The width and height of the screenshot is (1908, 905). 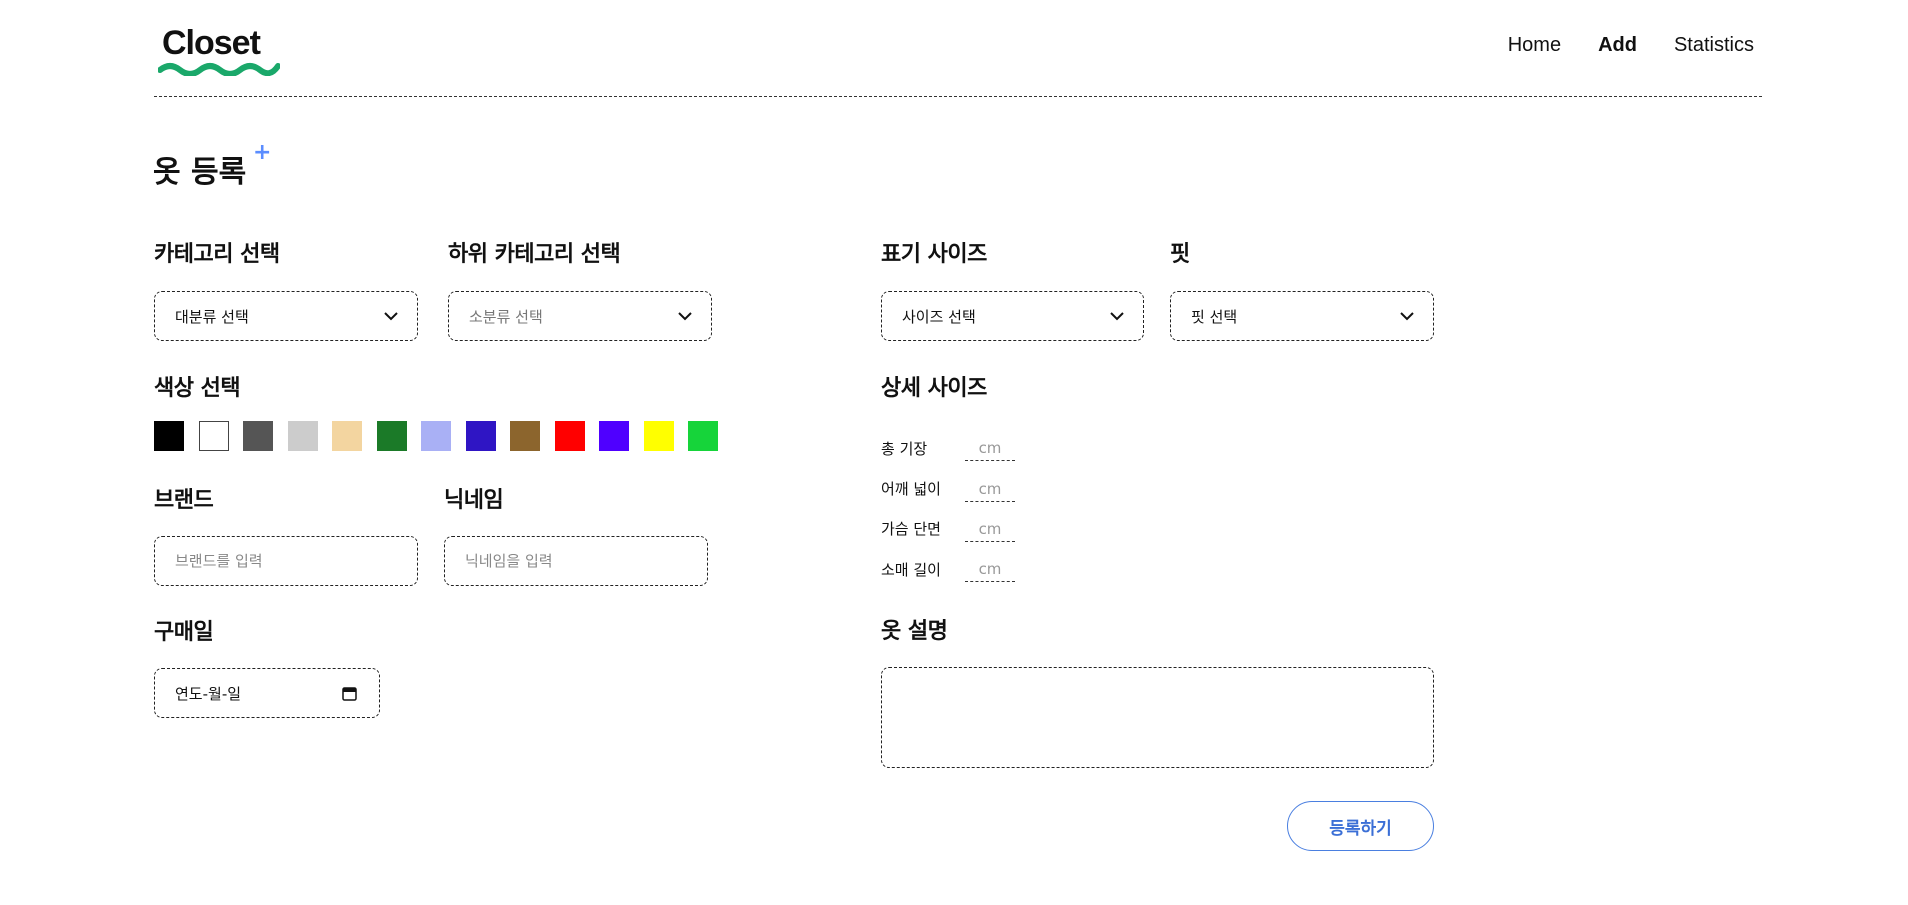 I want to click on brand-label: 브랜드, so click(x=184, y=500).